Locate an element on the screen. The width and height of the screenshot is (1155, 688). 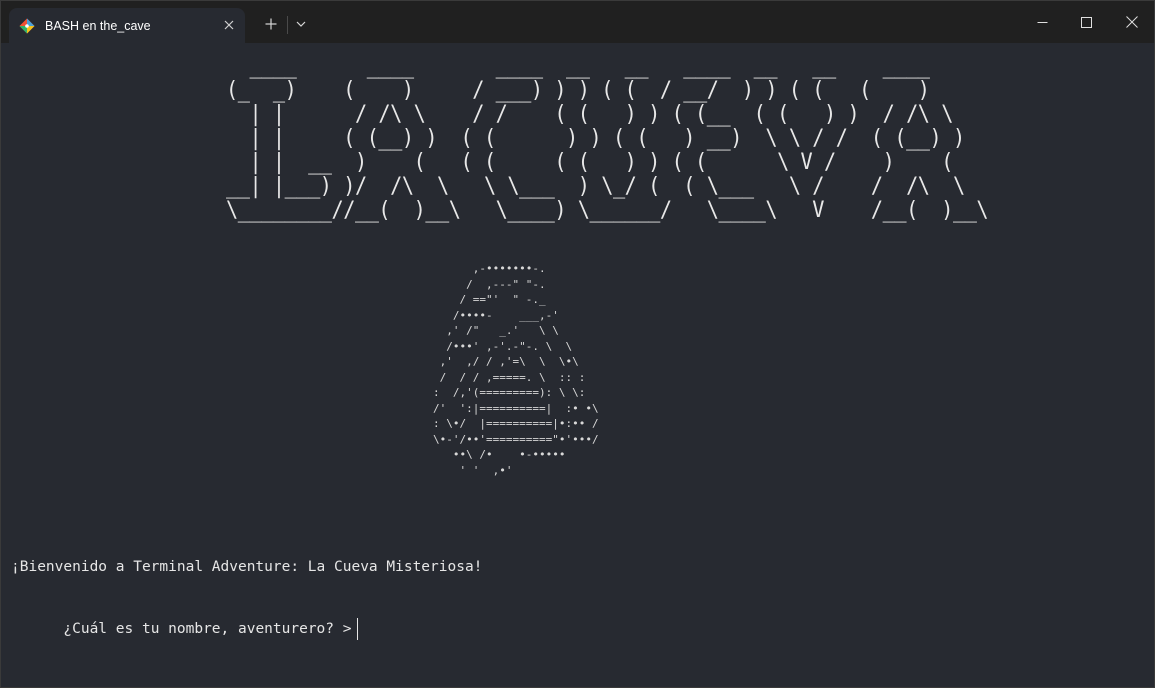
minimize-button is located at coordinates (1042, 22).